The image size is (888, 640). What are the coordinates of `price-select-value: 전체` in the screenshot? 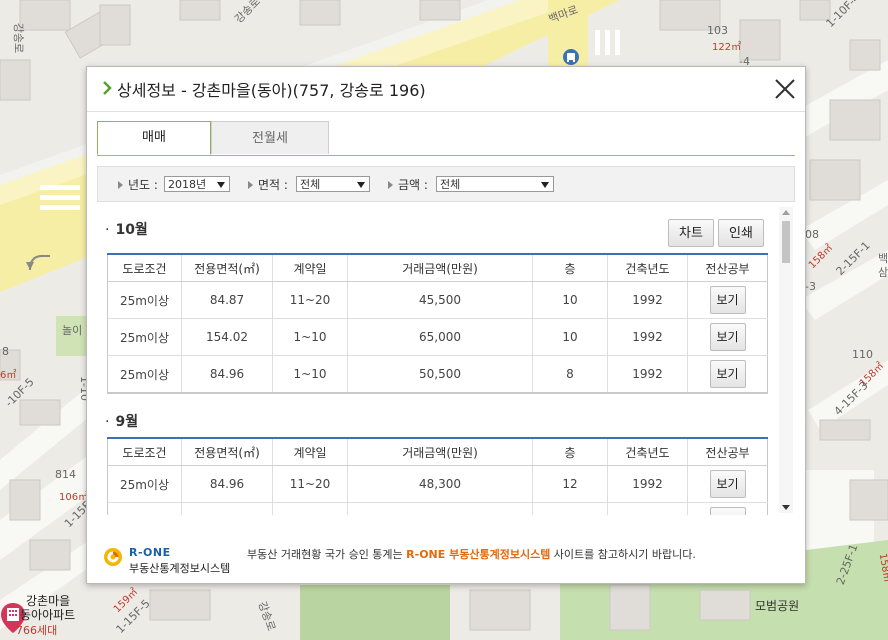 It's located at (450, 184).